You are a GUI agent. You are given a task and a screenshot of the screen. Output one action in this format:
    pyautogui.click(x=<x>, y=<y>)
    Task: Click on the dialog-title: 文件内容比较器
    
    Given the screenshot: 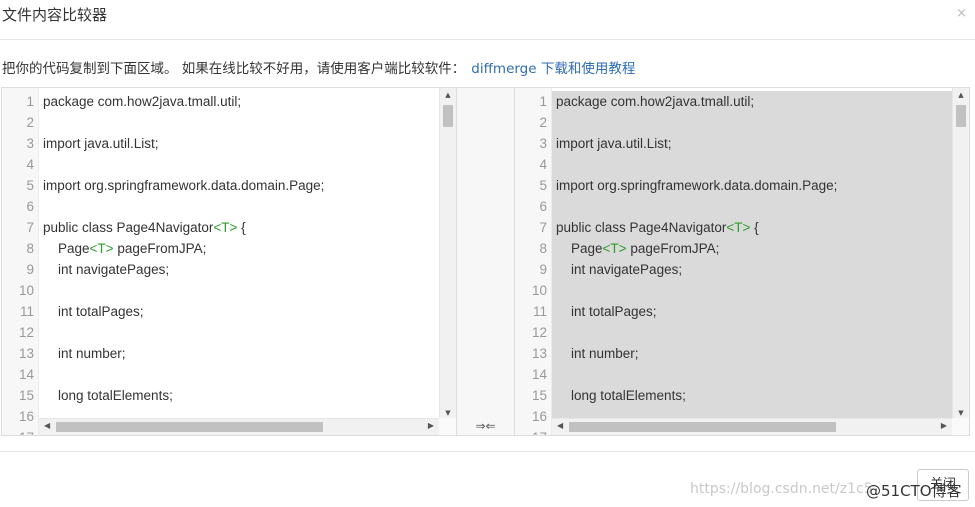 What is the action you would take?
    pyautogui.click(x=55, y=15)
    